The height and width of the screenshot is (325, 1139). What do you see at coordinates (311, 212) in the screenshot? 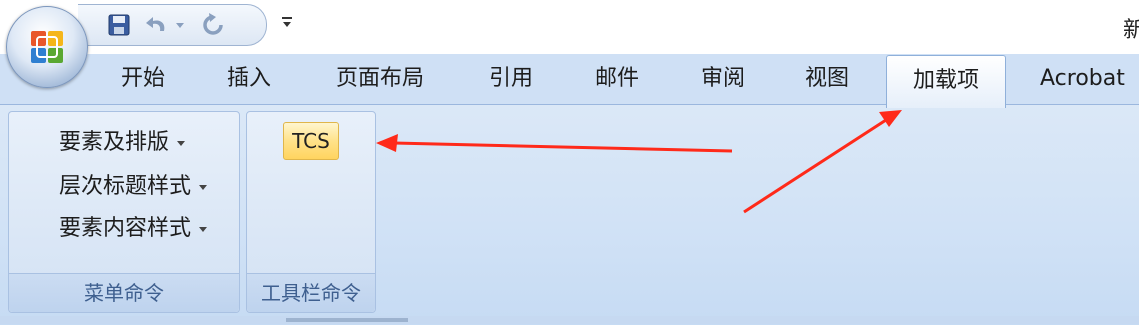
I see `toolbar-commands-group: TCS 工具栏命令` at bounding box center [311, 212].